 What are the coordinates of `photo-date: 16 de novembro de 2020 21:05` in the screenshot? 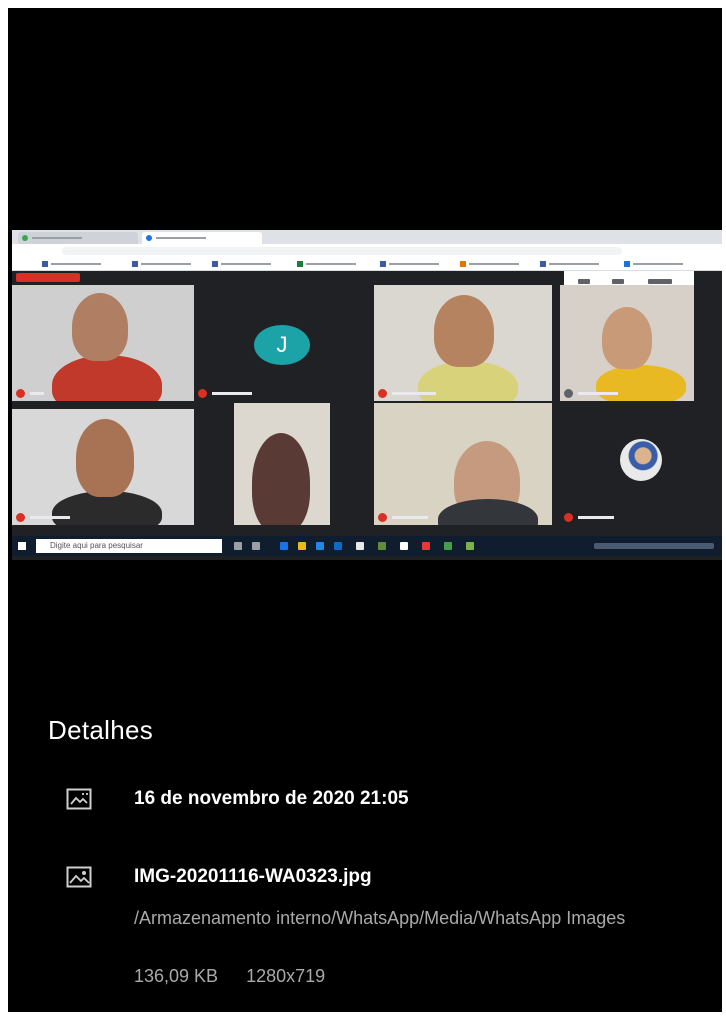 It's located at (271, 798).